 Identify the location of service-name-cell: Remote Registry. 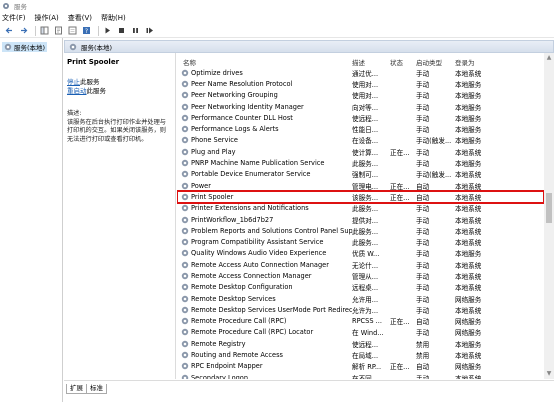
(264, 344).